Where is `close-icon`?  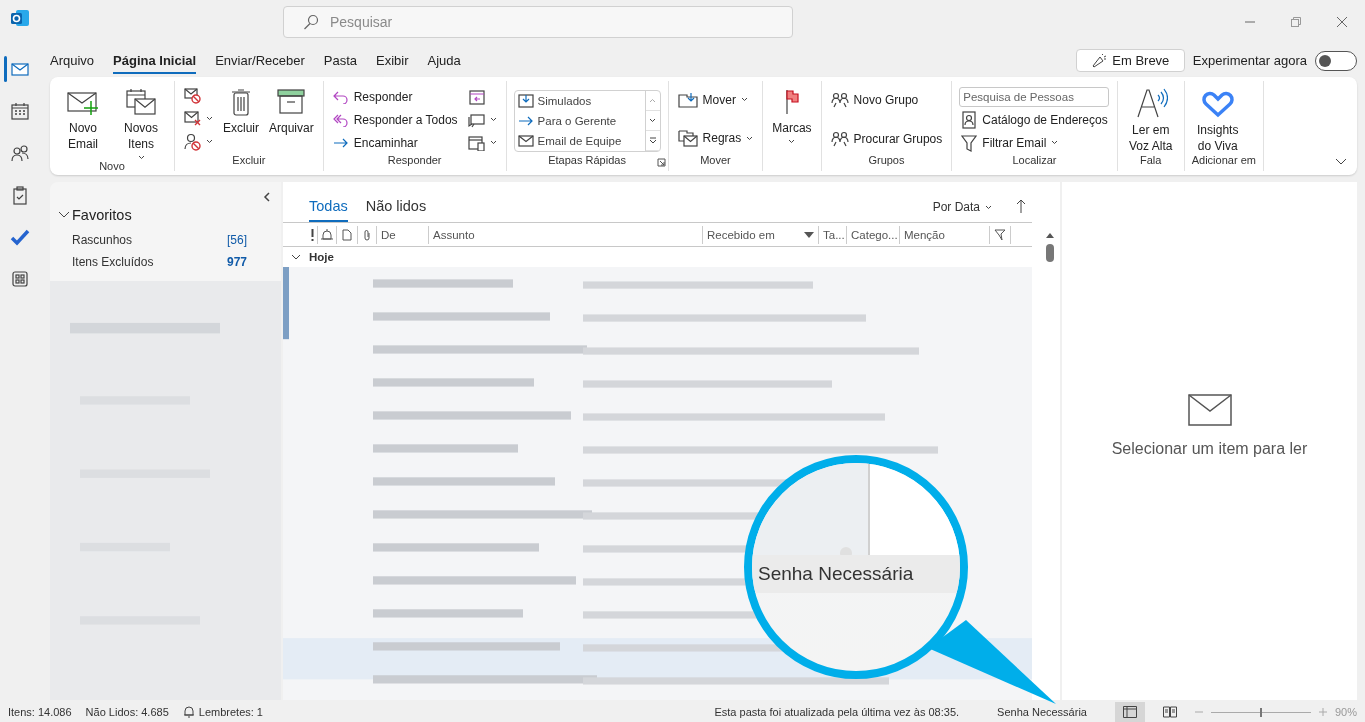
close-icon is located at coordinates (1342, 22).